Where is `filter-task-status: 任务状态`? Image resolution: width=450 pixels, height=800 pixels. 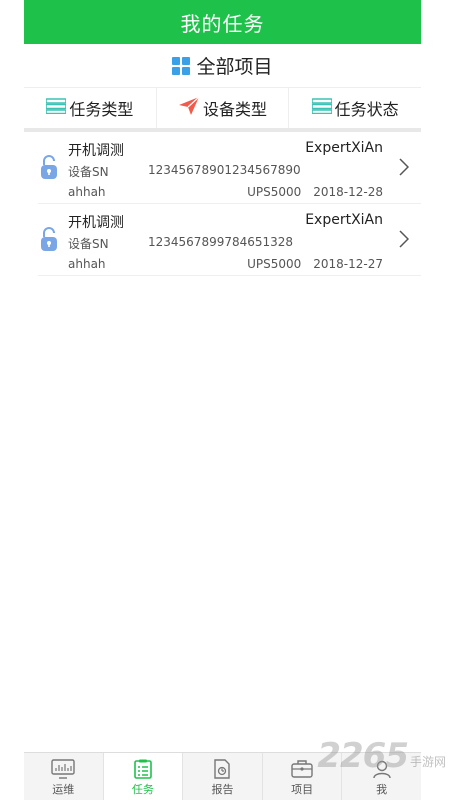
filter-task-status: 任务状态 is located at coordinates (355, 108).